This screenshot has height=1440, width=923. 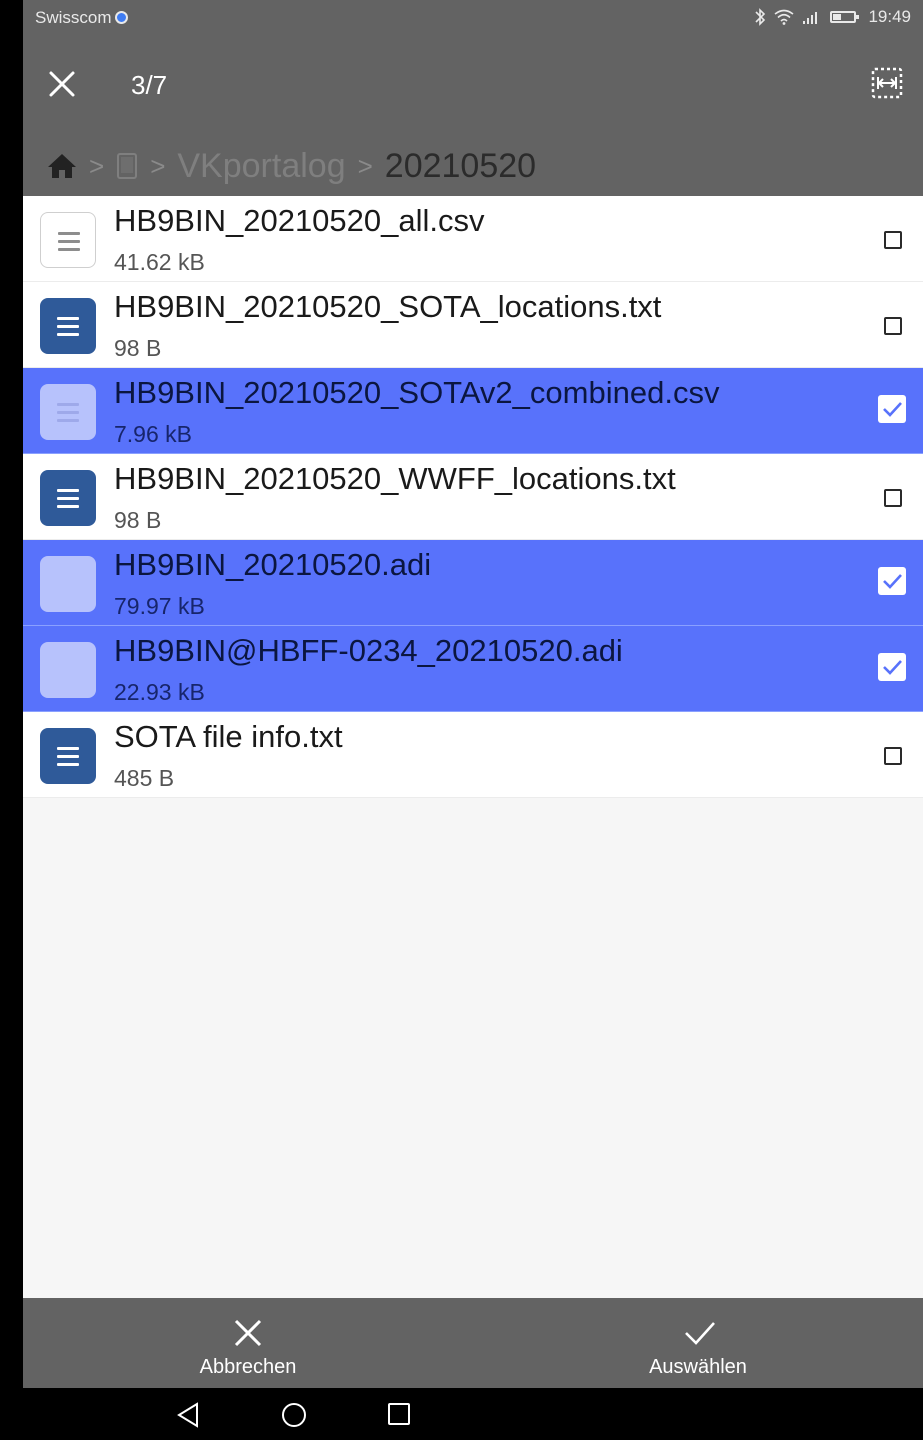 I want to click on file-row: HB9BIN_20210520.adi 79.97 kB, so click(x=473, y=583).